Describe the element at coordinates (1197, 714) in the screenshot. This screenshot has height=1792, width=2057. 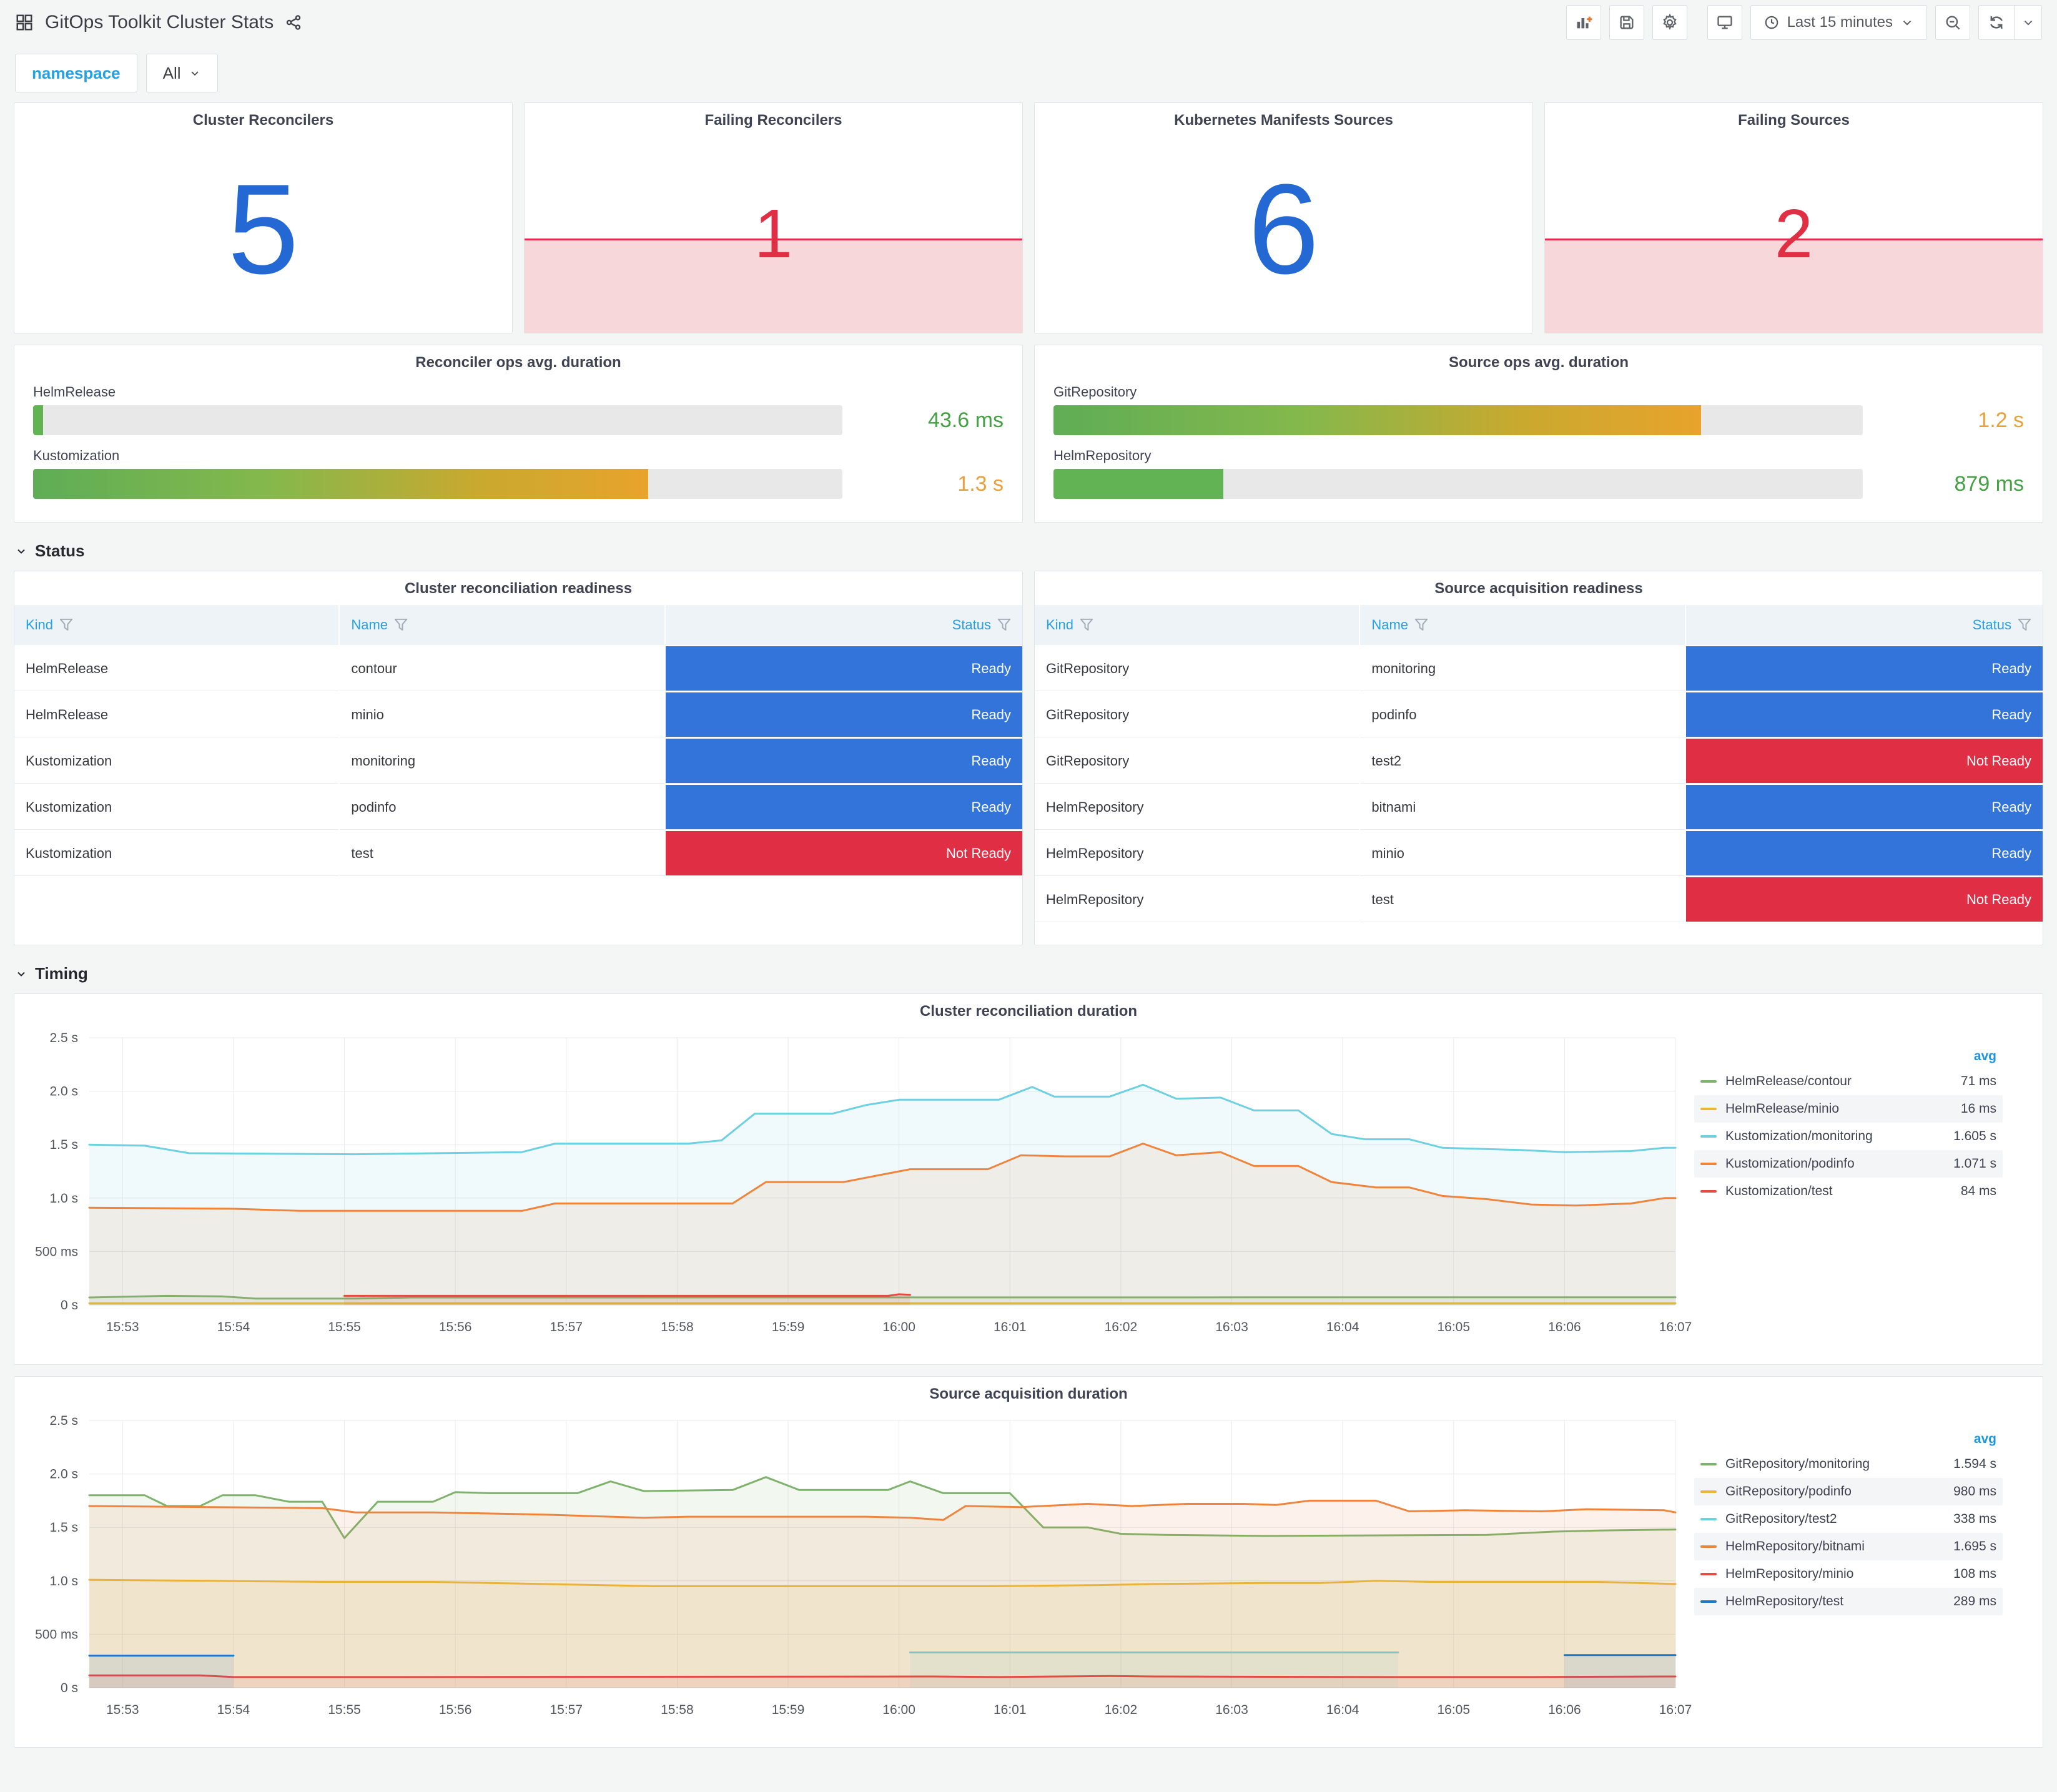
I see `cell-kind: GitRepository` at that location.